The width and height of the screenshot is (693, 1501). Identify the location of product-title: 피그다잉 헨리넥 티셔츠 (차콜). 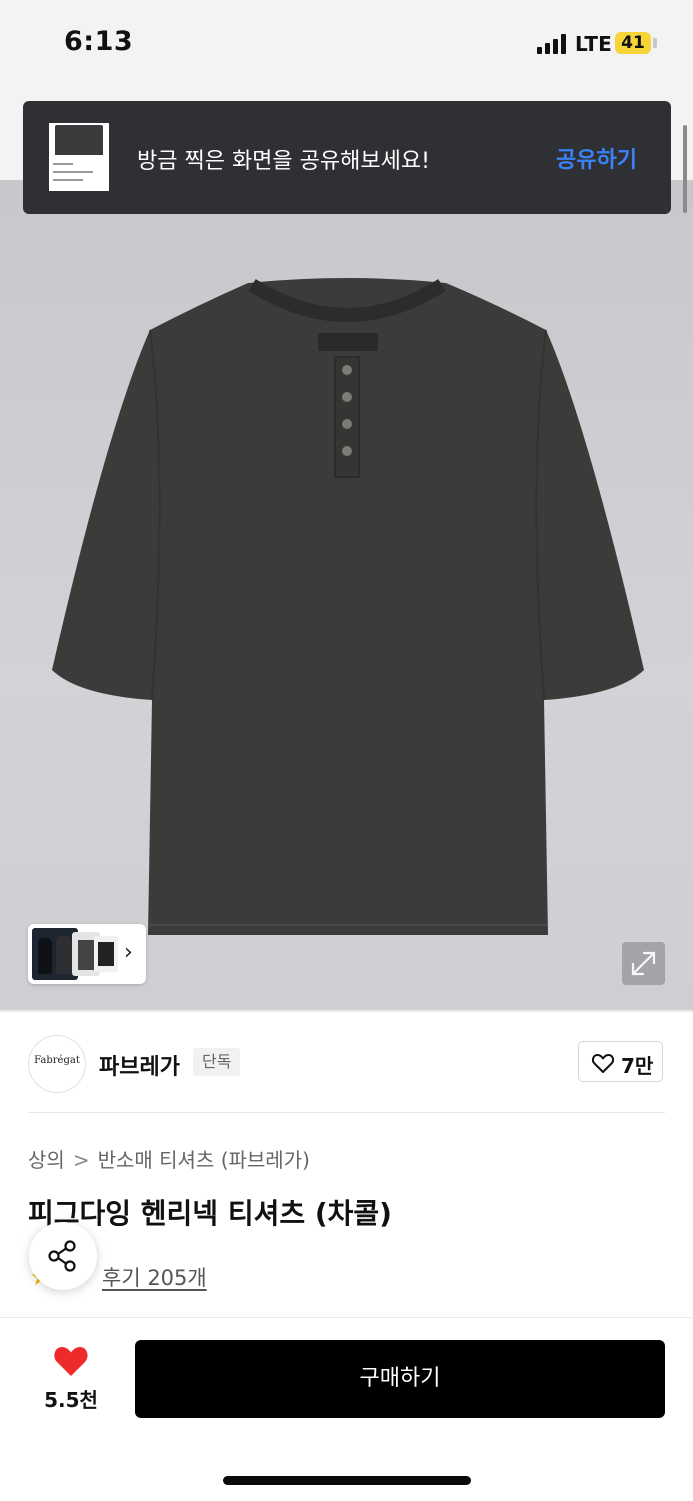
(210, 1213).